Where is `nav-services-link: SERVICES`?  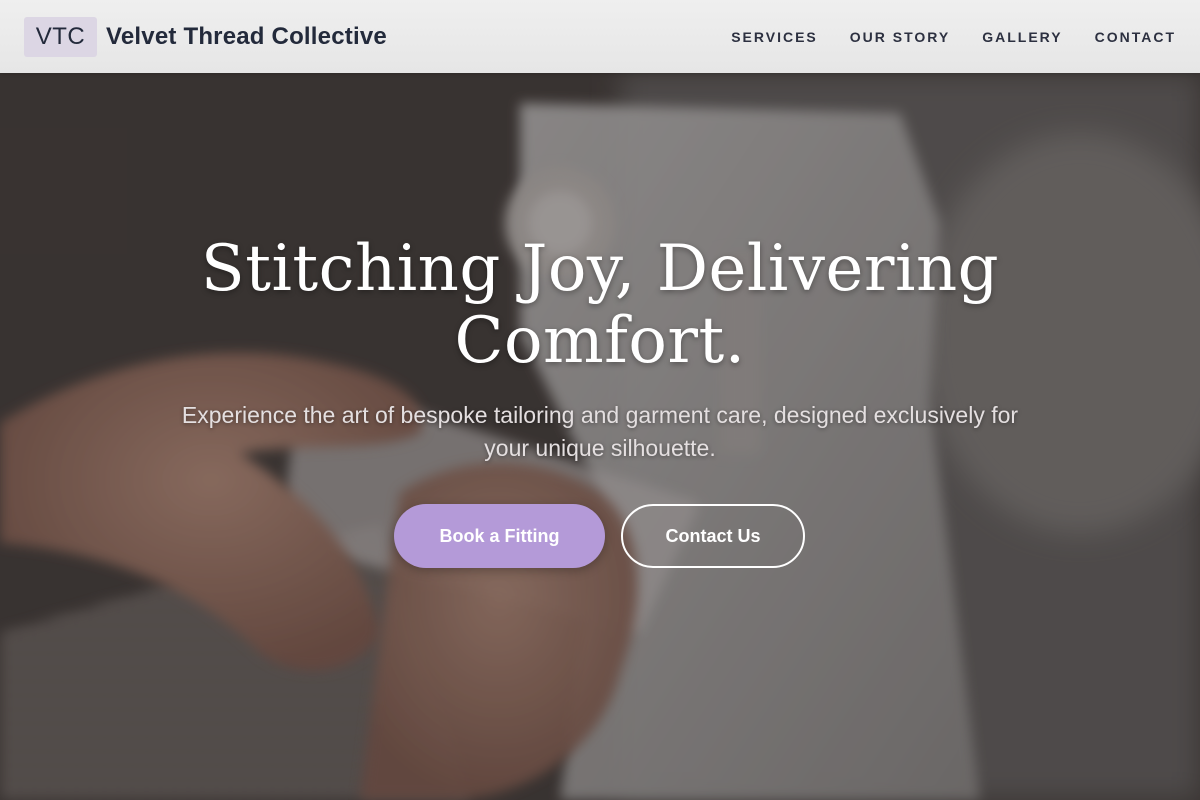 nav-services-link: SERVICES is located at coordinates (774, 37).